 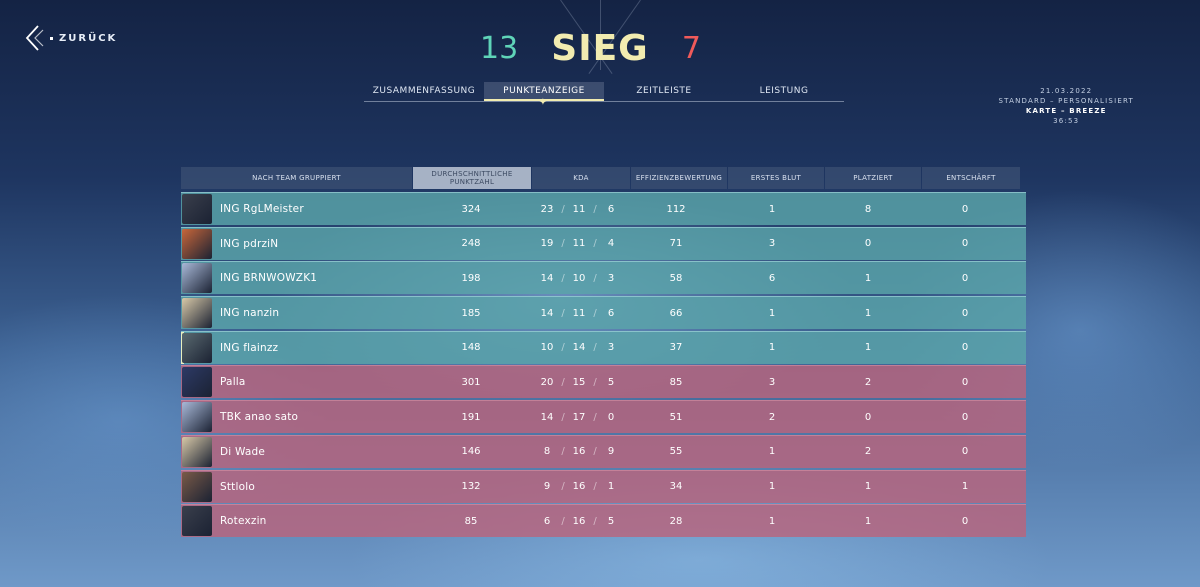 I want to click on acs-value: 198, so click(x=471, y=278).